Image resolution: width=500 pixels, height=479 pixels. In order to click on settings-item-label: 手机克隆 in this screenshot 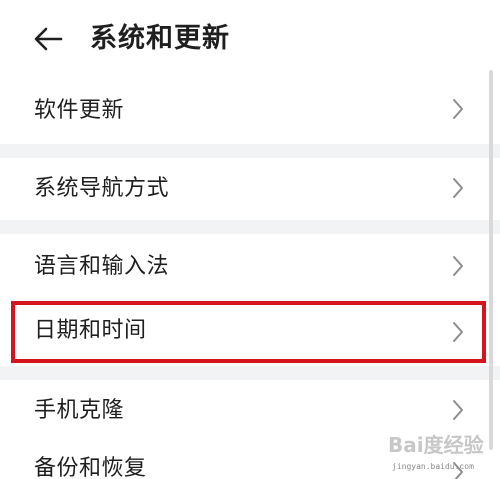, I will do `click(79, 410)`.